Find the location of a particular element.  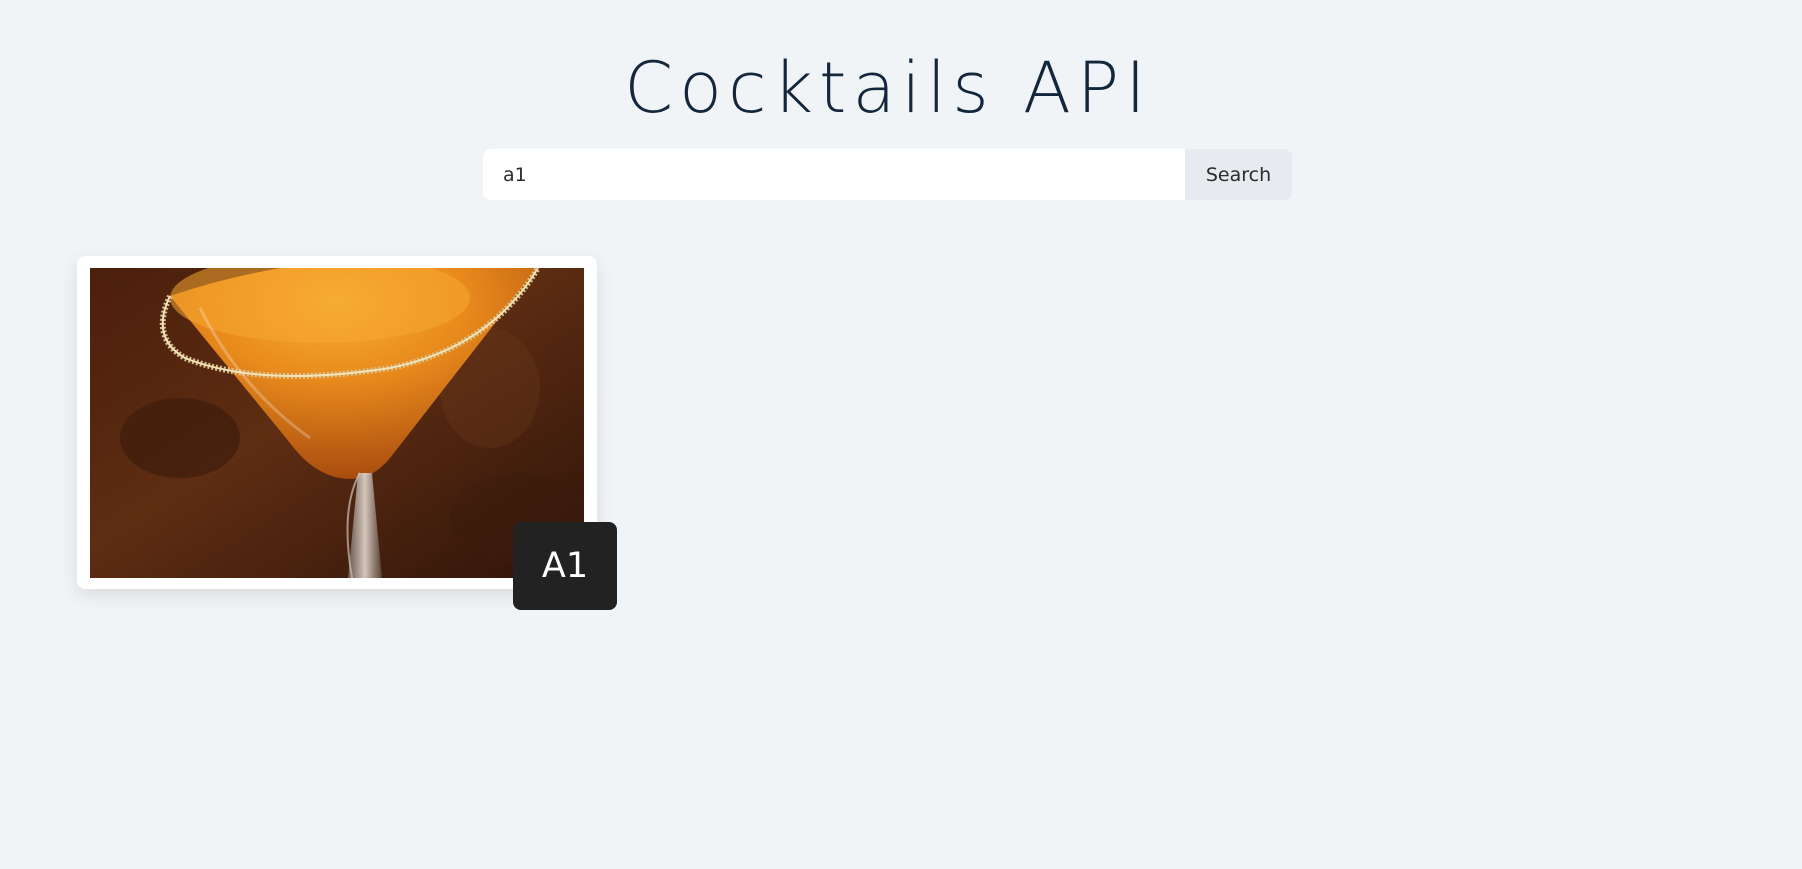

search-button: Search is located at coordinates (1238, 174).